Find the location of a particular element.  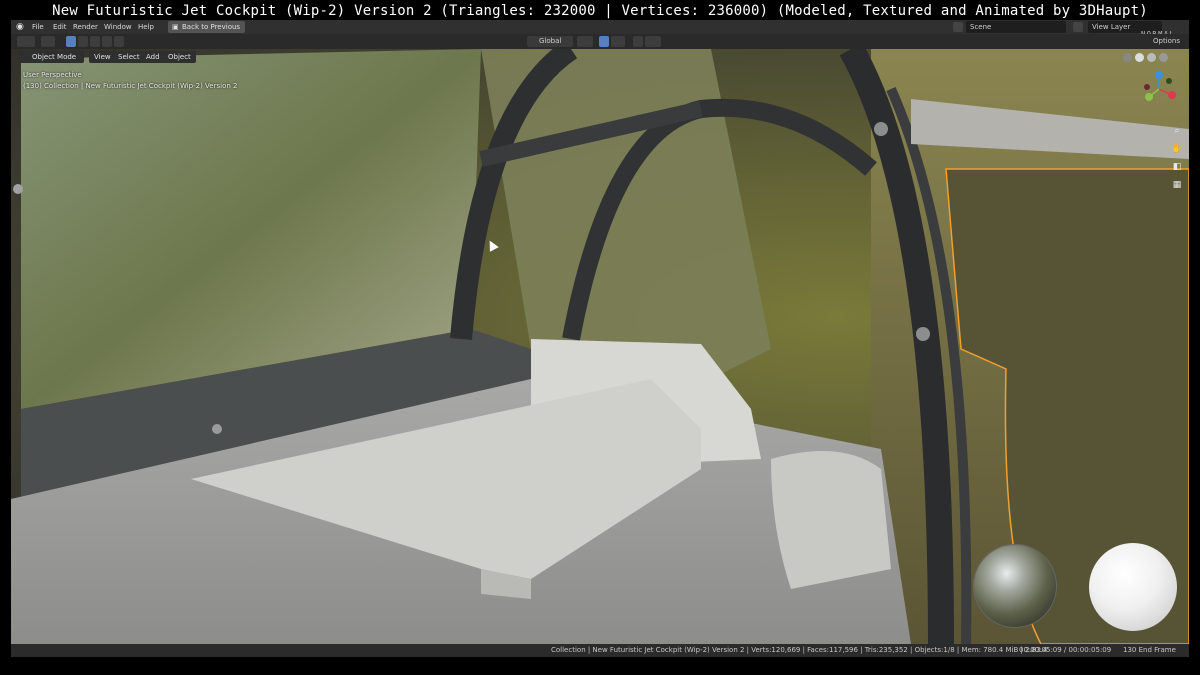

snap-toggle-icon is located at coordinates (604, 41).